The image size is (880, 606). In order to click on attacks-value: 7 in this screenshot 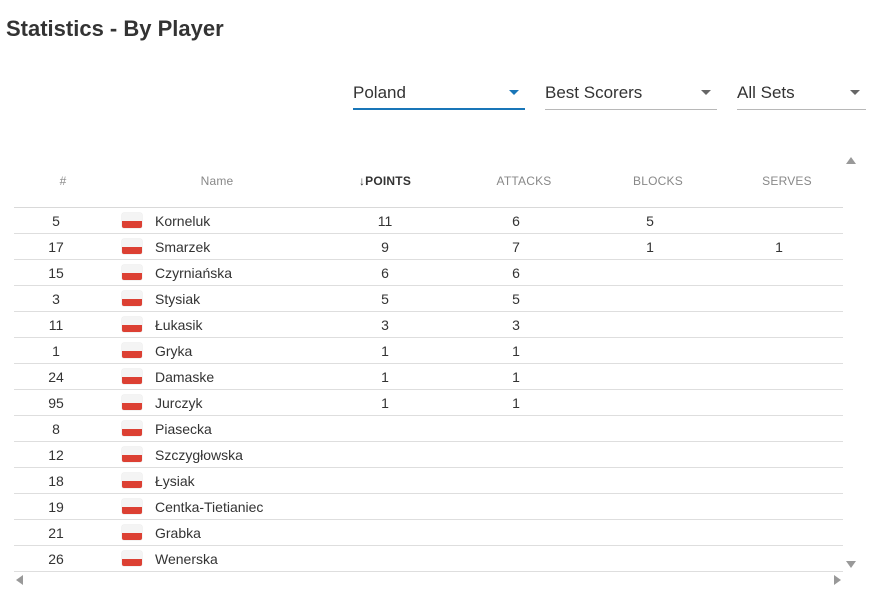, I will do `click(516, 247)`.